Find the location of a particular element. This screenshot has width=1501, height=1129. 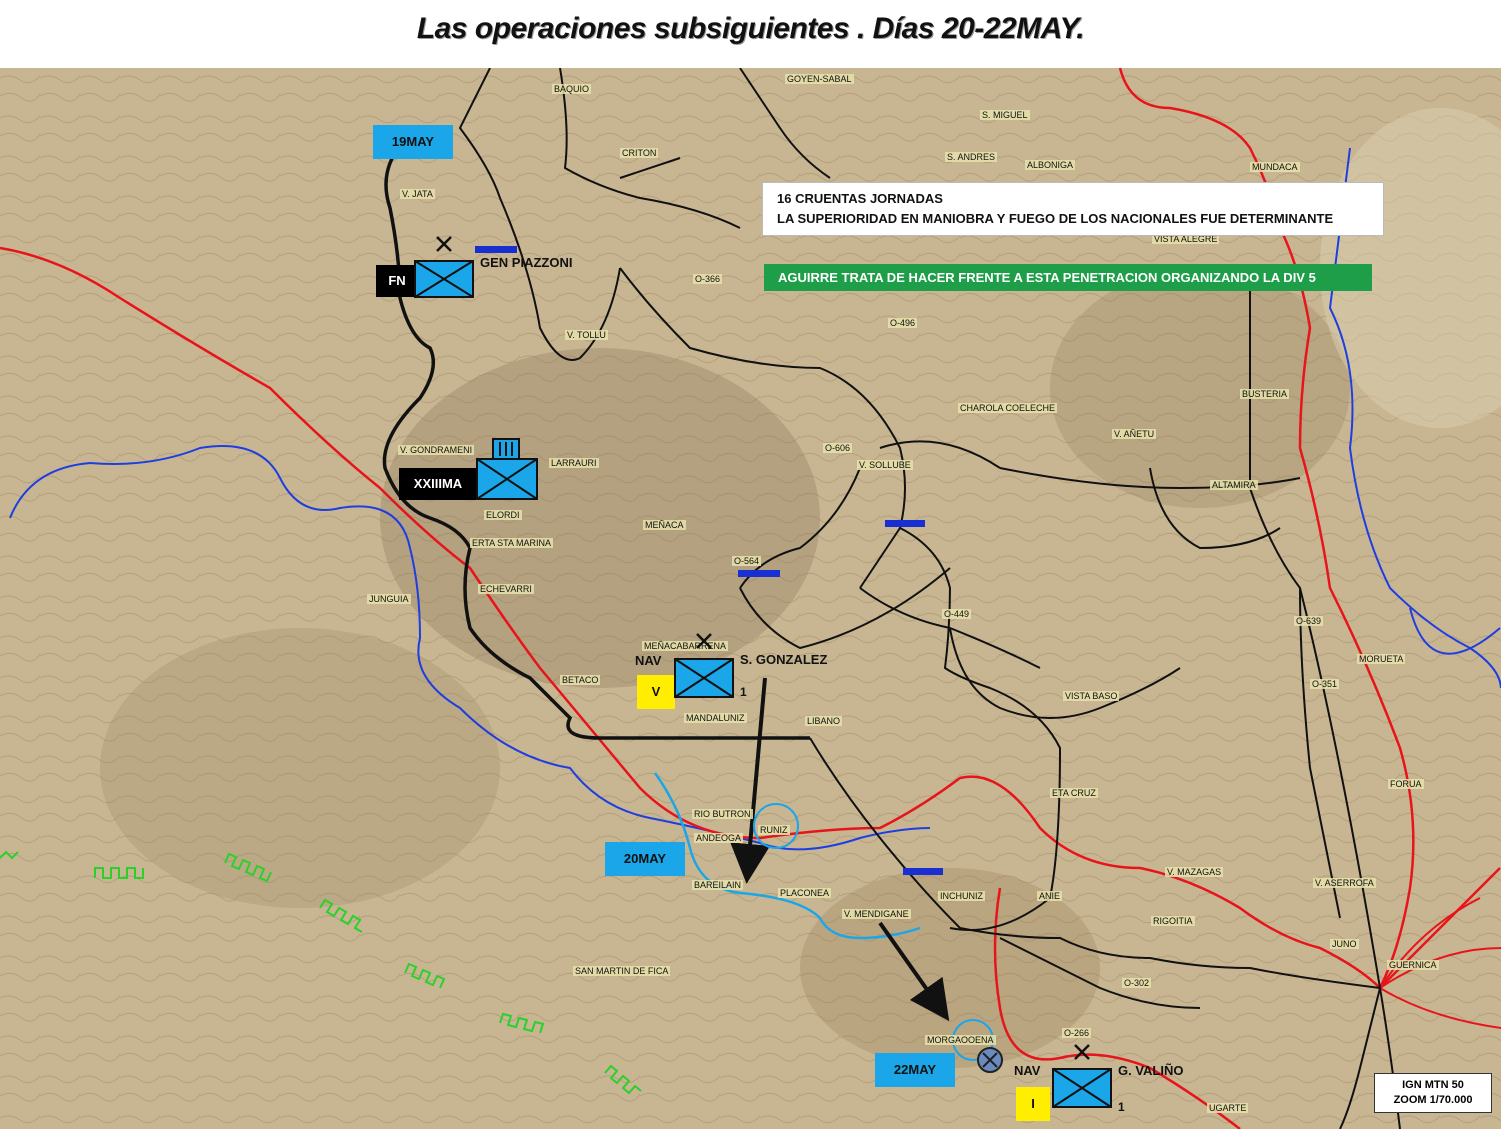

date-tag: 22MAY is located at coordinates (915, 1070).